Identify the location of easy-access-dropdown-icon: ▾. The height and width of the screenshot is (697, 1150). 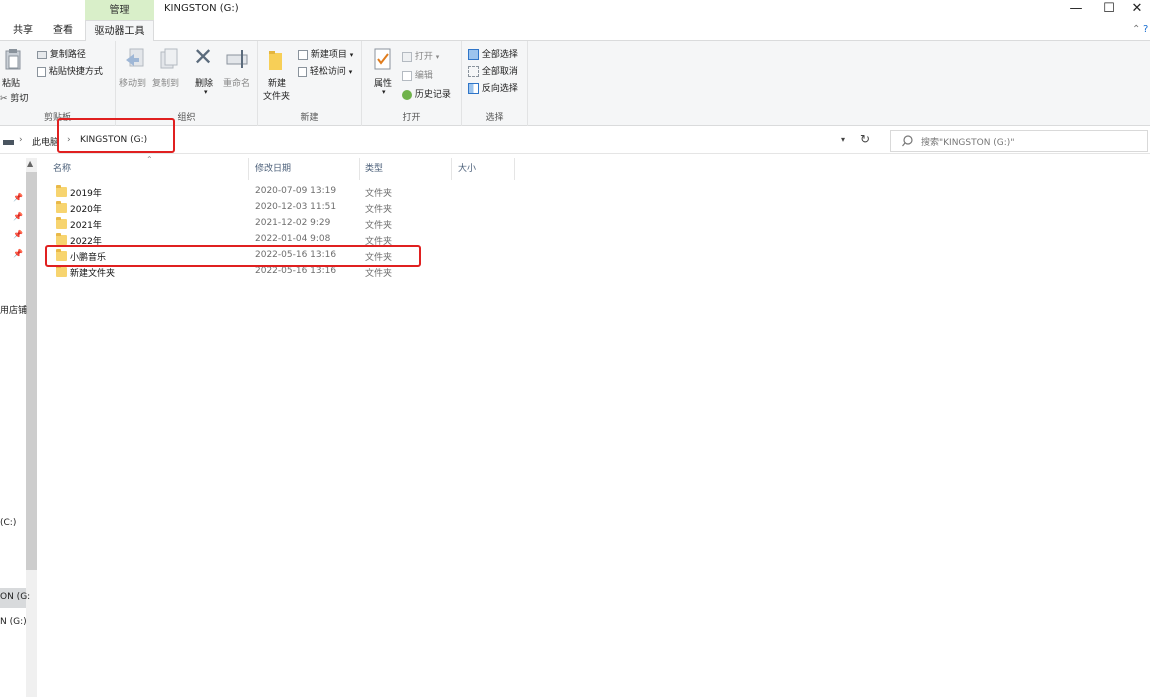
(350, 72).